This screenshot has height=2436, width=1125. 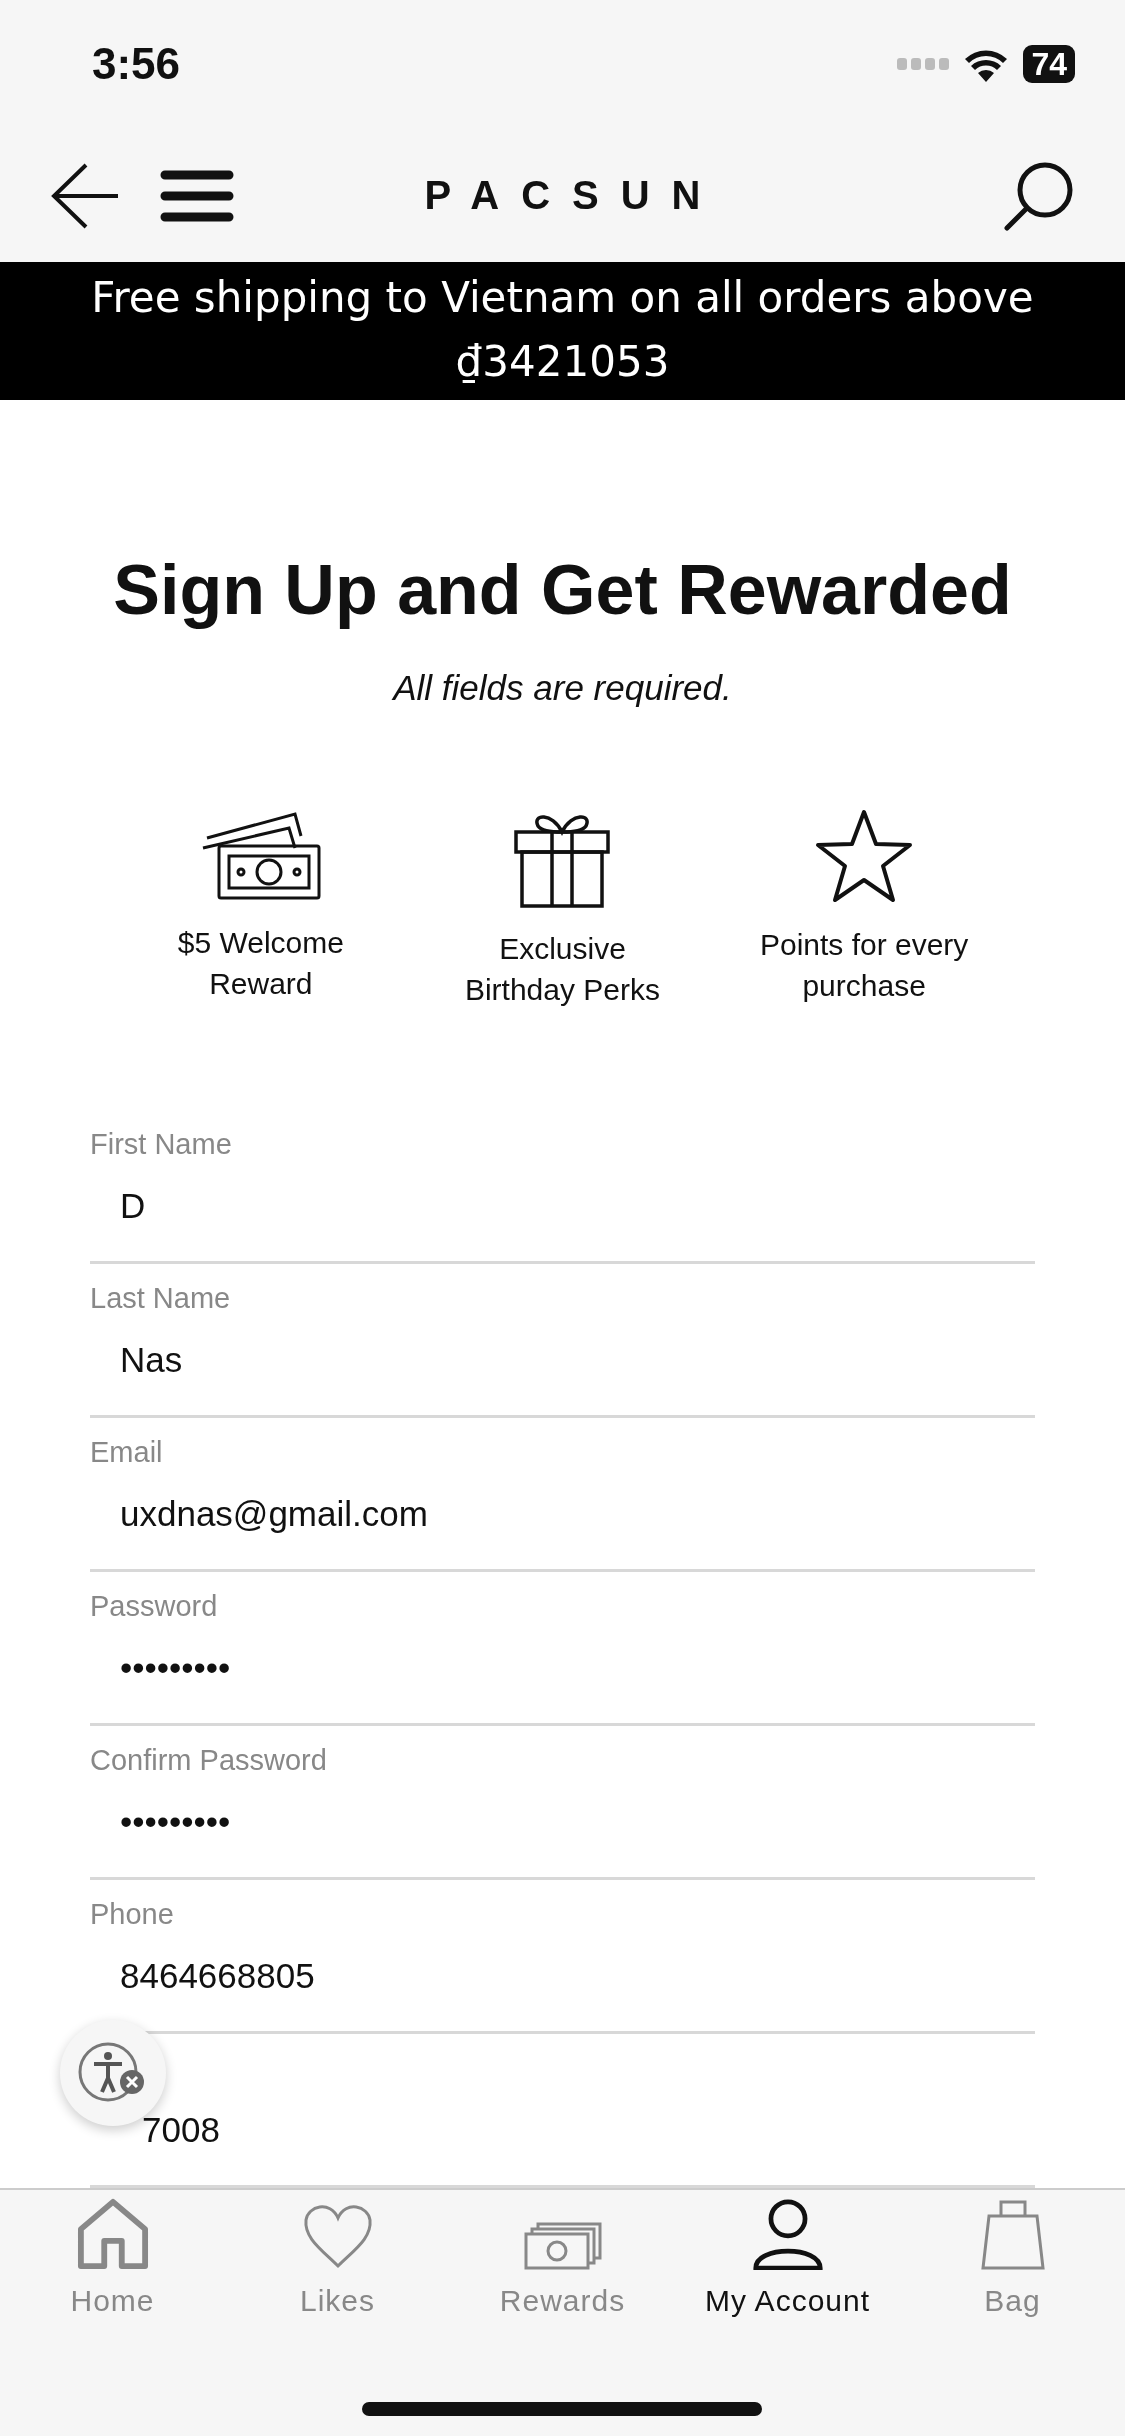 I want to click on house-icon, so click(x=112, y=2234).